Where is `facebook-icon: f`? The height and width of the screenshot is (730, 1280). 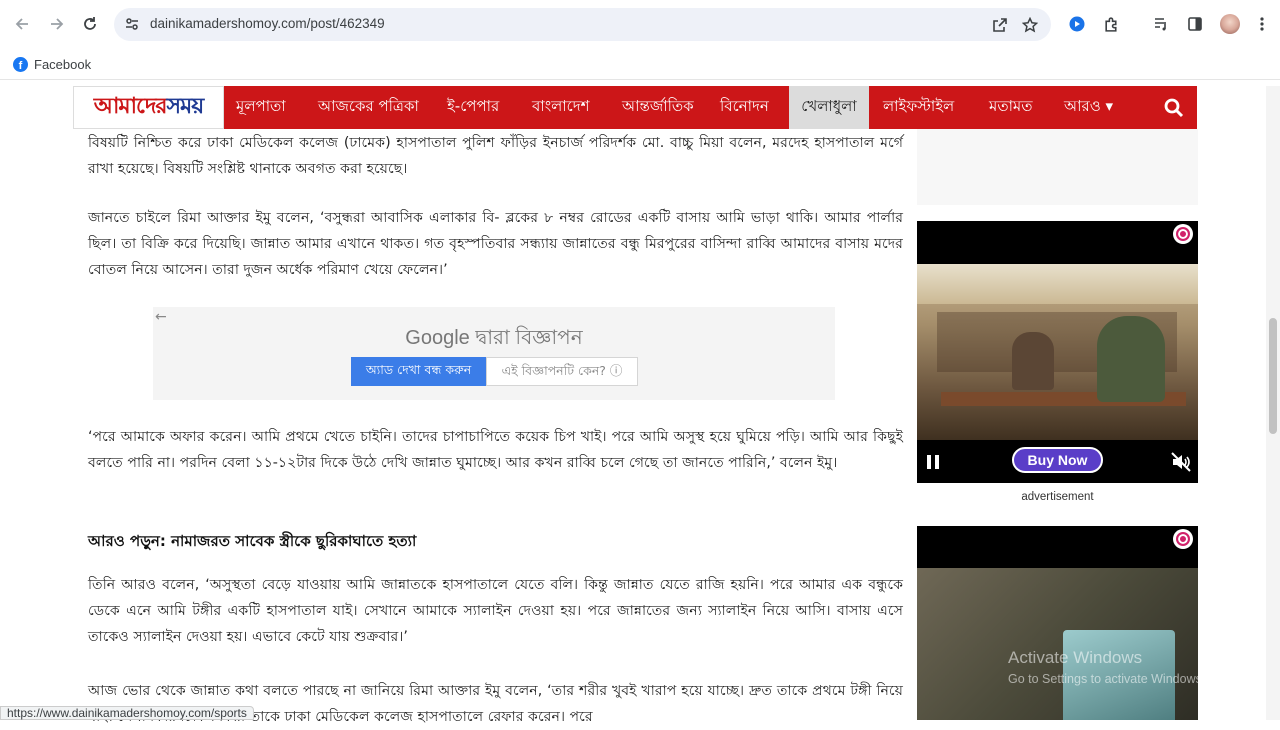
facebook-icon: f is located at coordinates (20, 64).